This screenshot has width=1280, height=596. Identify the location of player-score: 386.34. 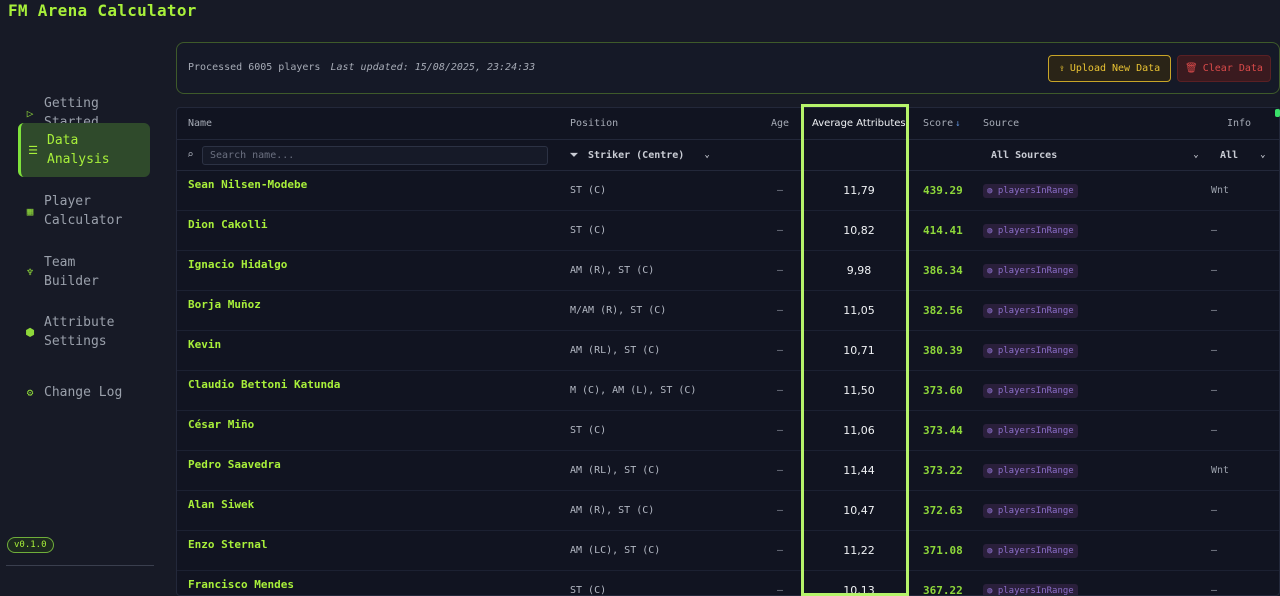
(943, 270).